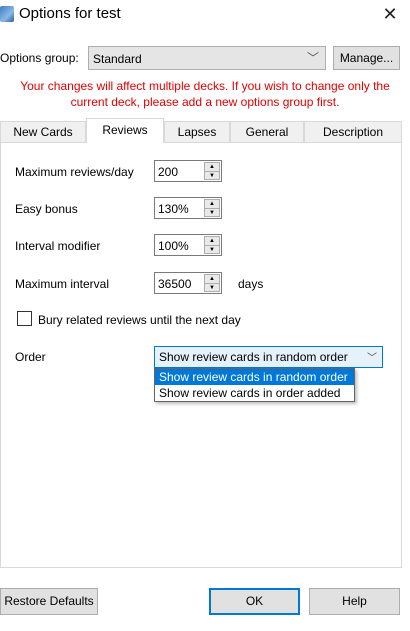  What do you see at coordinates (139, 320) in the screenshot?
I see `bury-label: Bury related reviews until the next day` at bounding box center [139, 320].